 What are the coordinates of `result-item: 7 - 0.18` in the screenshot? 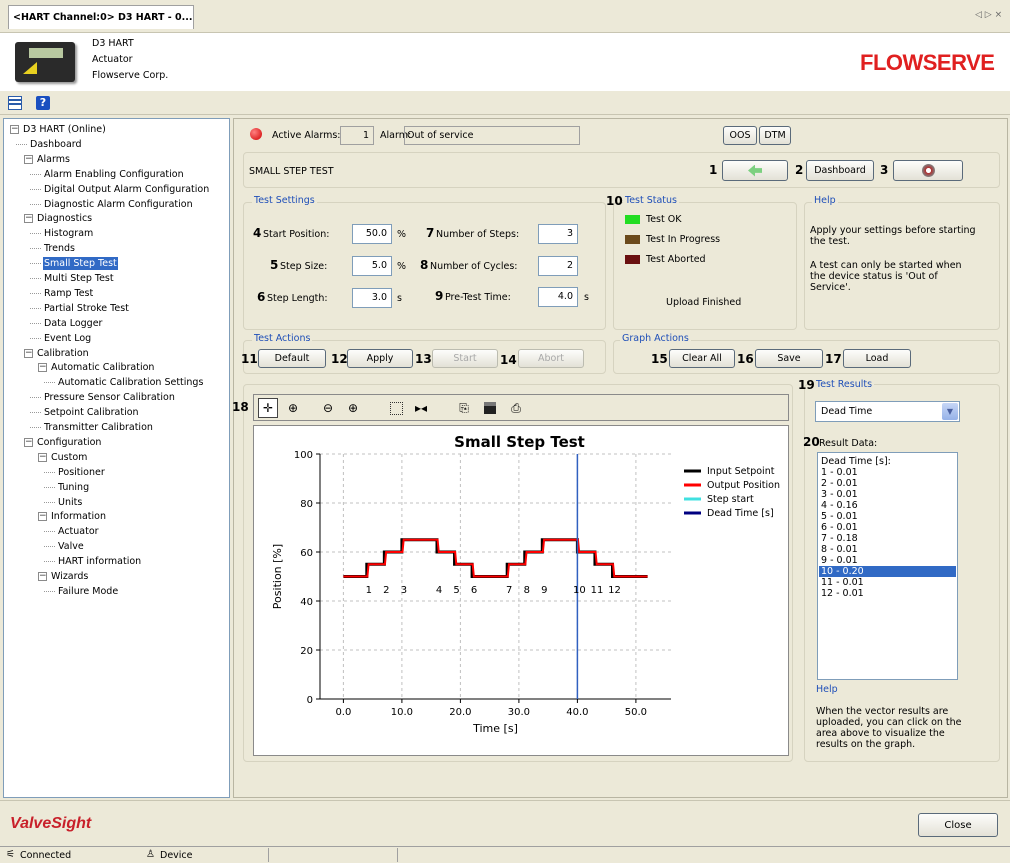 It's located at (887, 538).